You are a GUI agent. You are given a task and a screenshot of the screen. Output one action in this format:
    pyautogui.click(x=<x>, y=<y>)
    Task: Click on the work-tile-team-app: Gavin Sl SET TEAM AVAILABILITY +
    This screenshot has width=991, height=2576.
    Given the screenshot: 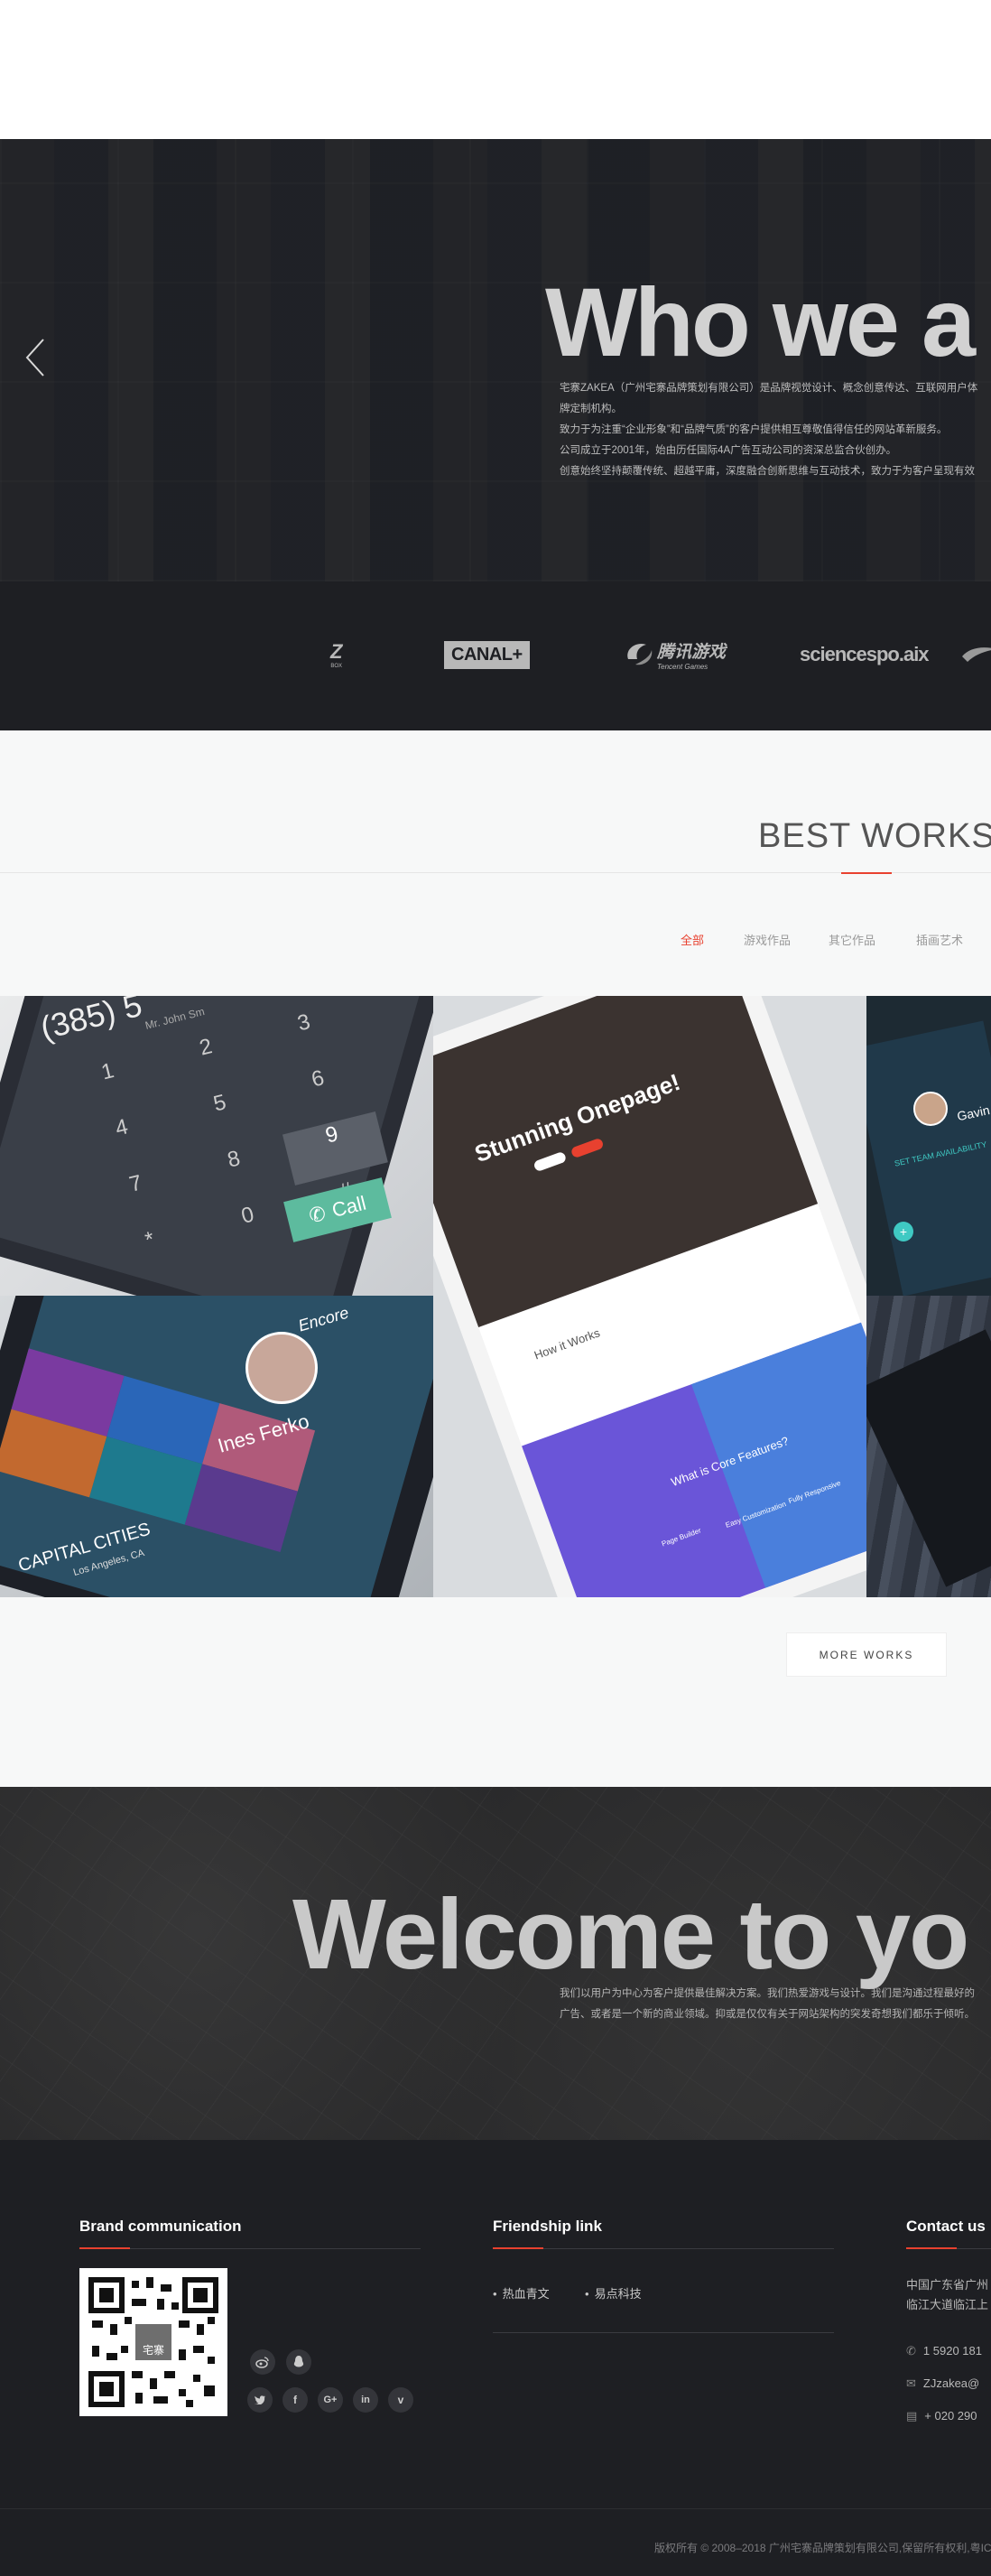 What is the action you would take?
    pyautogui.click(x=928, y=1146)
    